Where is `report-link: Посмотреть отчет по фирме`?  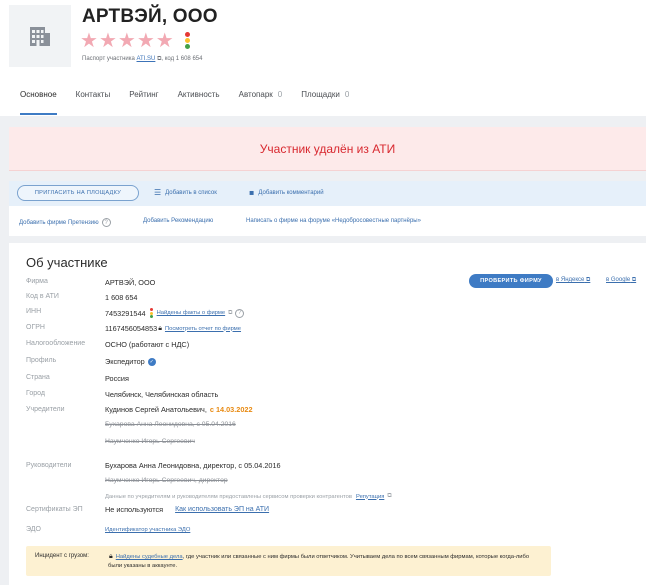
report-link: Посмотреть отчет по фирме is located at coordinates (203, 329).